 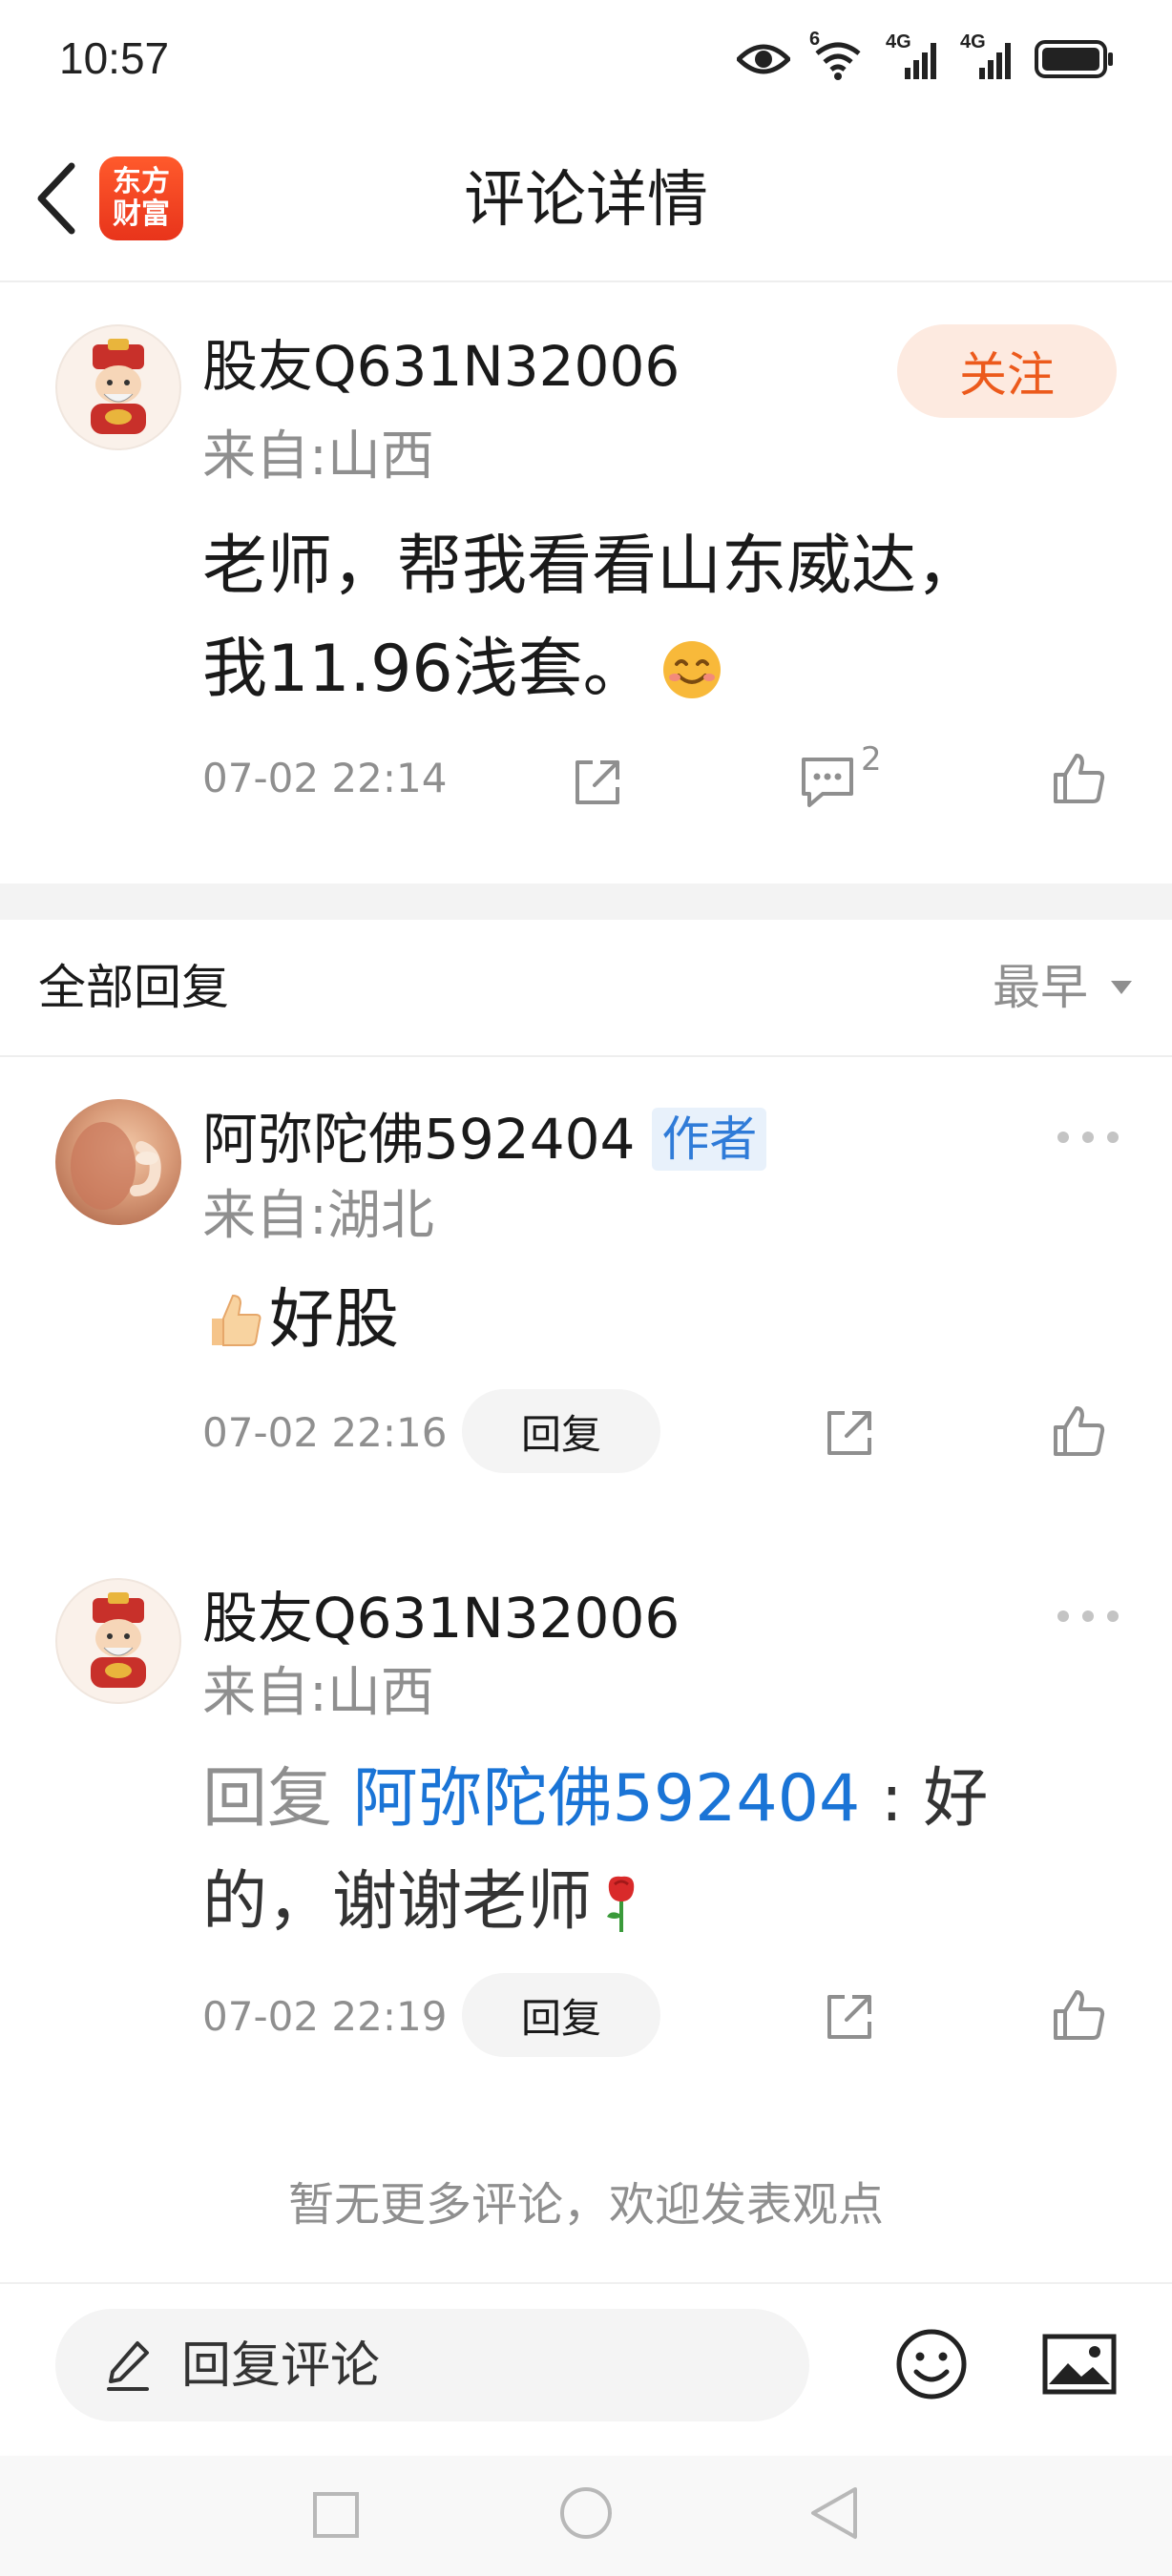 I want to click on image-button, so click(x=1079, y=2364).